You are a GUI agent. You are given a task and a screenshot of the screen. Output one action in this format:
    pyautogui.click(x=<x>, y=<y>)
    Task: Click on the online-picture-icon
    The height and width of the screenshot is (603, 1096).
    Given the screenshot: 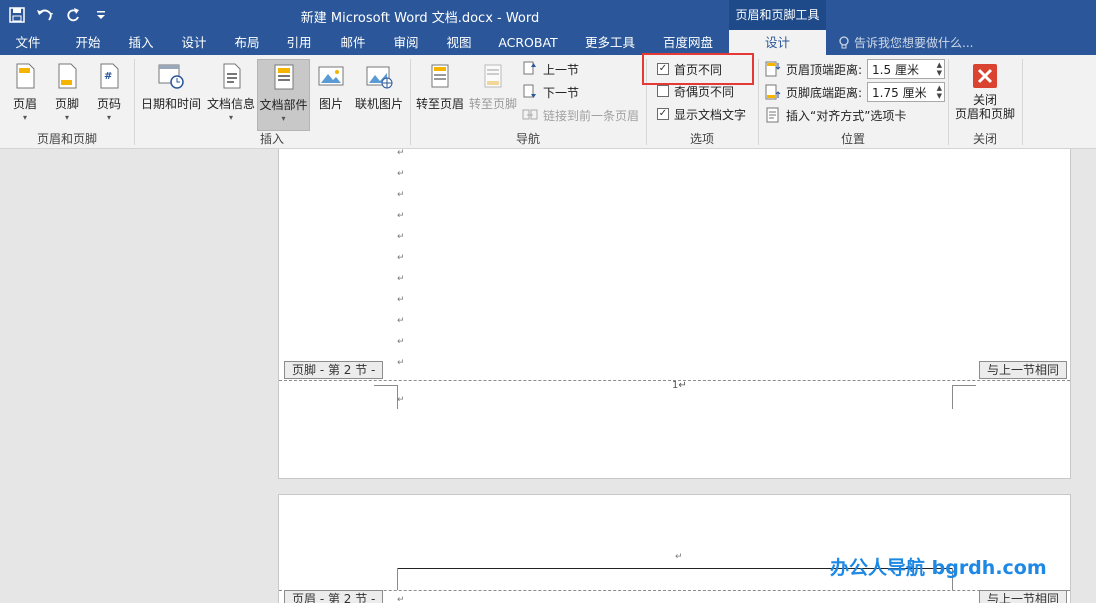 What is the action you would take?
    pyautogui.click(x=379, y=77)
    